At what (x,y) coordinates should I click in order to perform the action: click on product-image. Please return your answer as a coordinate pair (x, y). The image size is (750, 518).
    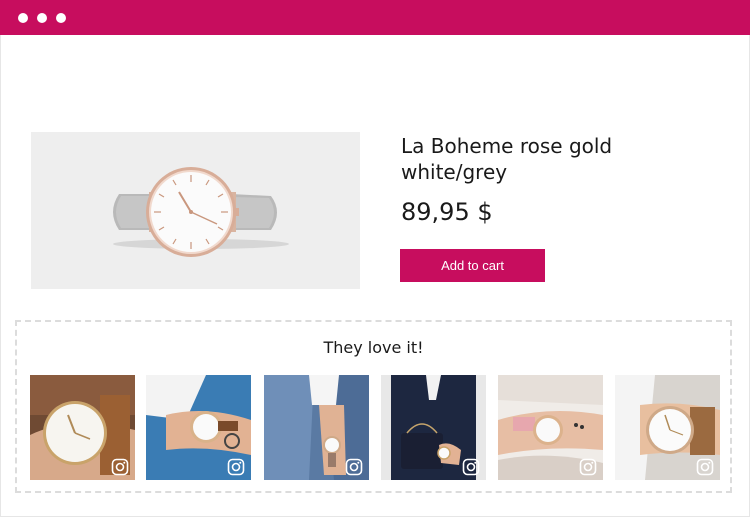
    Looking at the image, I should click on (195, 210).